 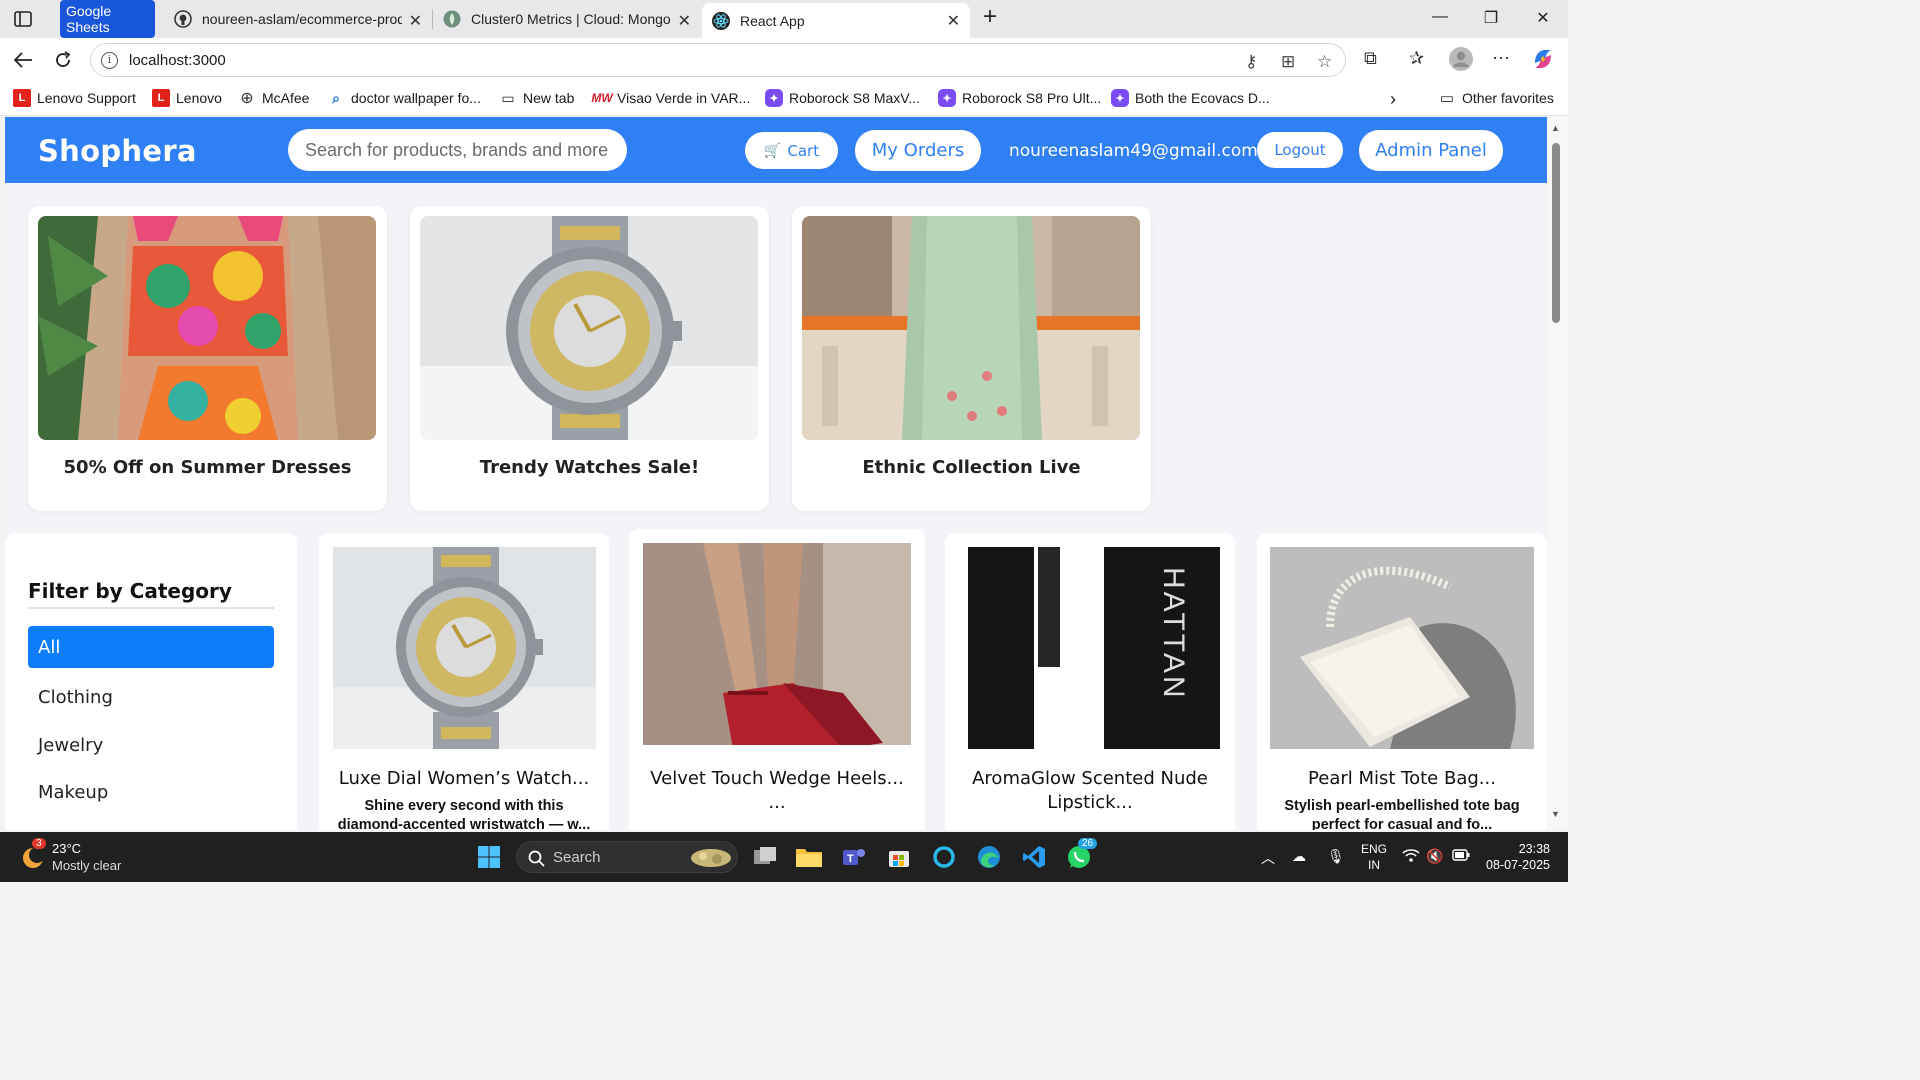 What do you see at coordinates (971, 358) in the screenshot?
I see `promo-card-ethnic: Ethnic Collection Live` at bounding box center [971, 358].